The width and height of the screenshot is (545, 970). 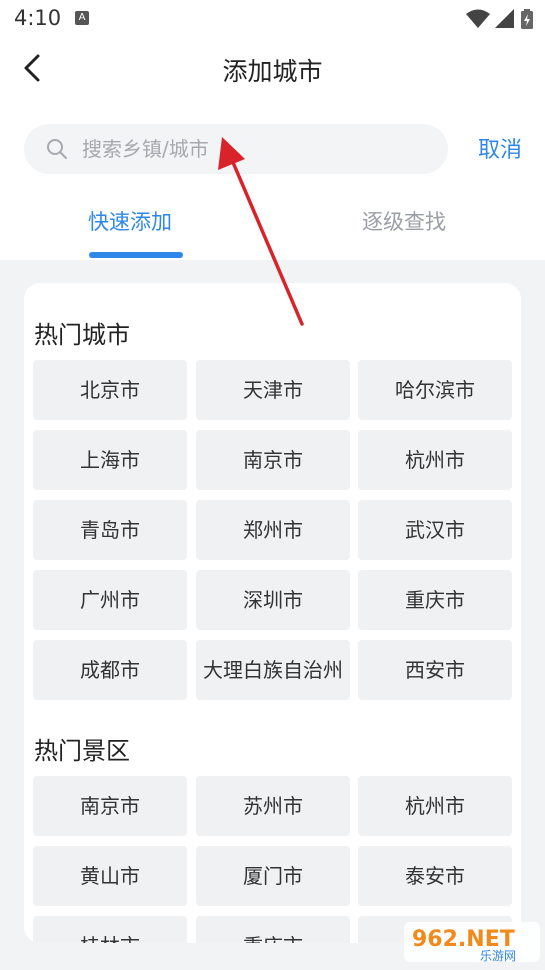 I want to click on city-chip: 泰安市, so click(x=435, y=876).